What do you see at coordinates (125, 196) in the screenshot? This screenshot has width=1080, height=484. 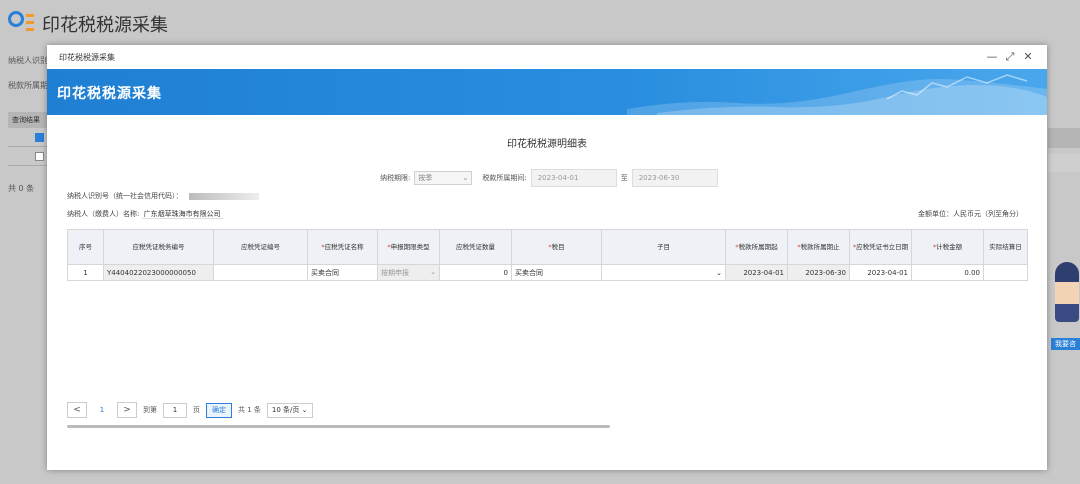 I see `taxid-label: 纳税人识别号（统一社会信用代码）：` at bounding box center [125, 196].